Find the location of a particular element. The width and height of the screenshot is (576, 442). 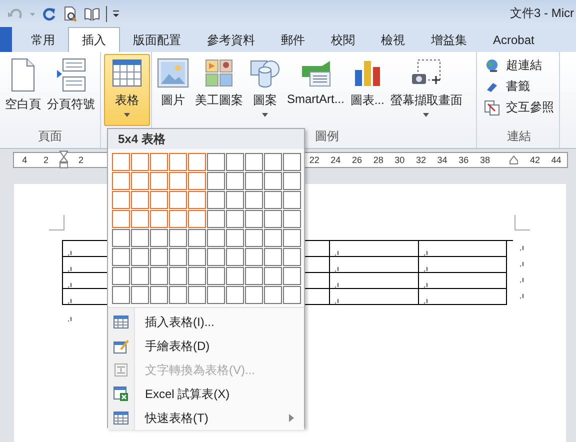

ribbon-tab: 校閱 is located at coordinates (343, 40).